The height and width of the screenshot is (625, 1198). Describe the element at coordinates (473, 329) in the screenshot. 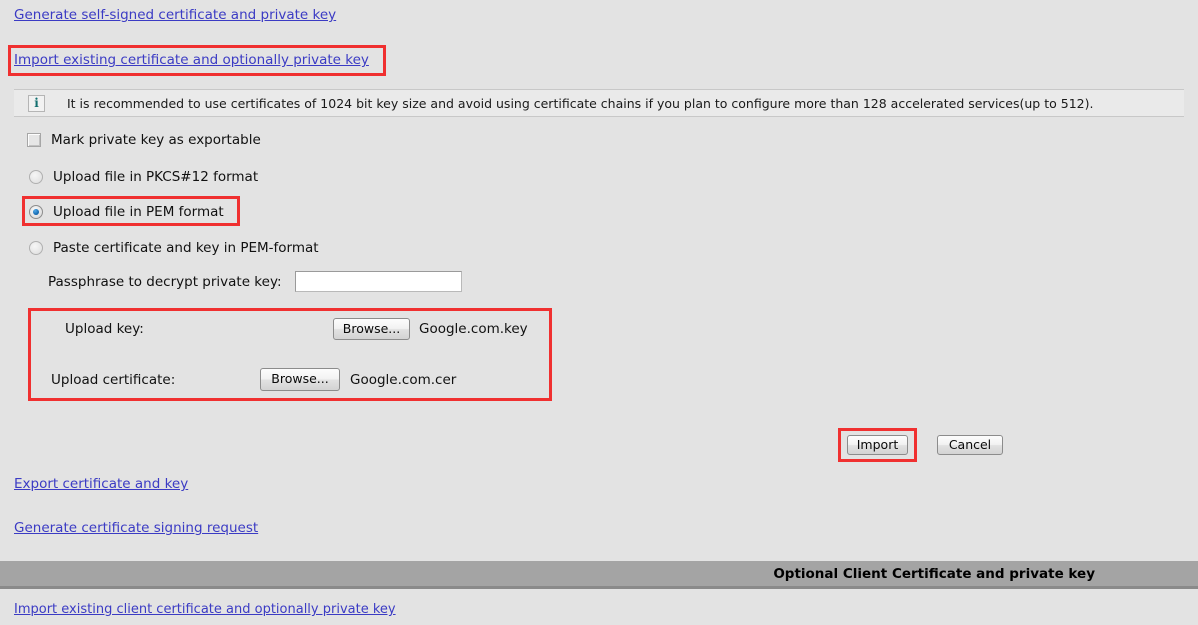

I see `upload-key-filename: Google.com.key` at that location.